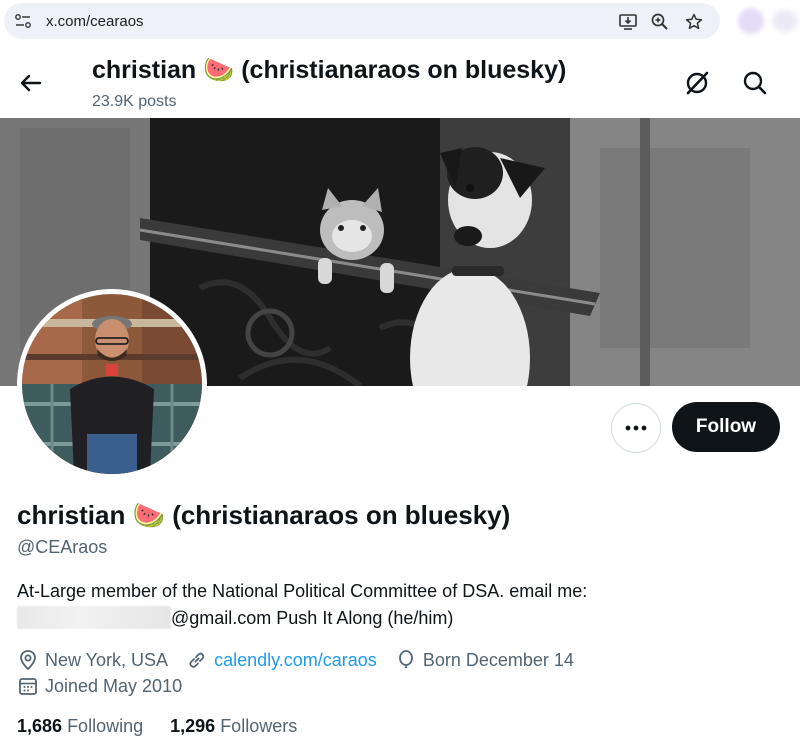 Image resolution: width=800 pixels, height=743 pixels. I want to click on zoom-icon, so click(660, 22).